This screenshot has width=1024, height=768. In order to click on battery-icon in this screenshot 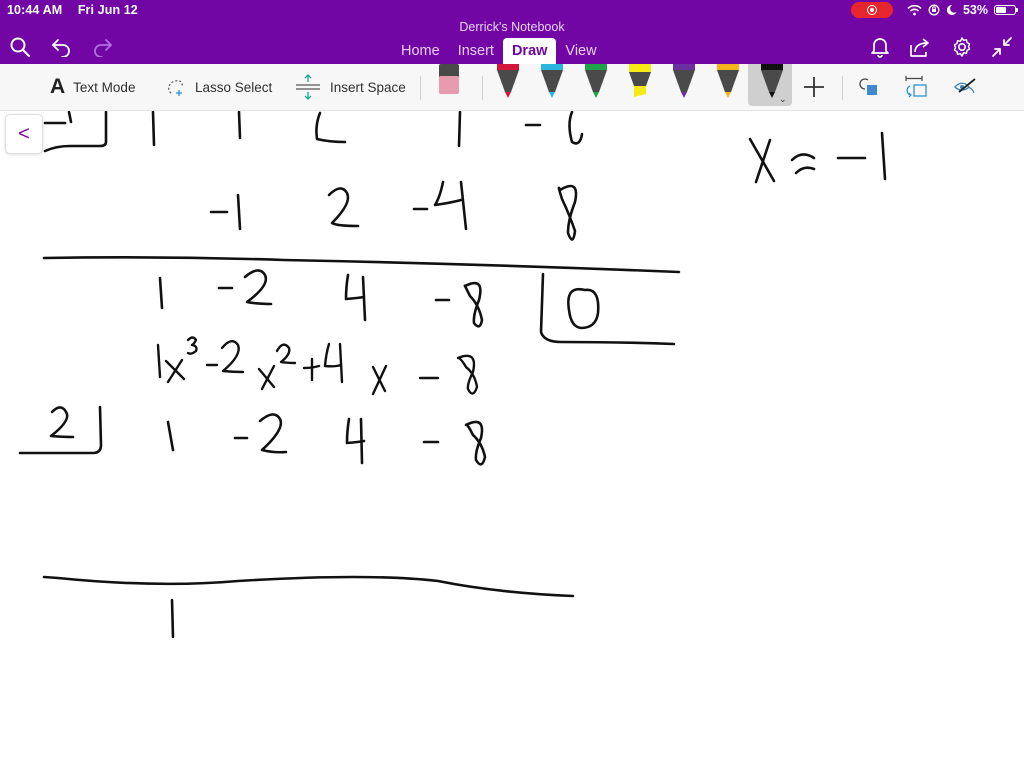, I will do `click(1006, 10)`.